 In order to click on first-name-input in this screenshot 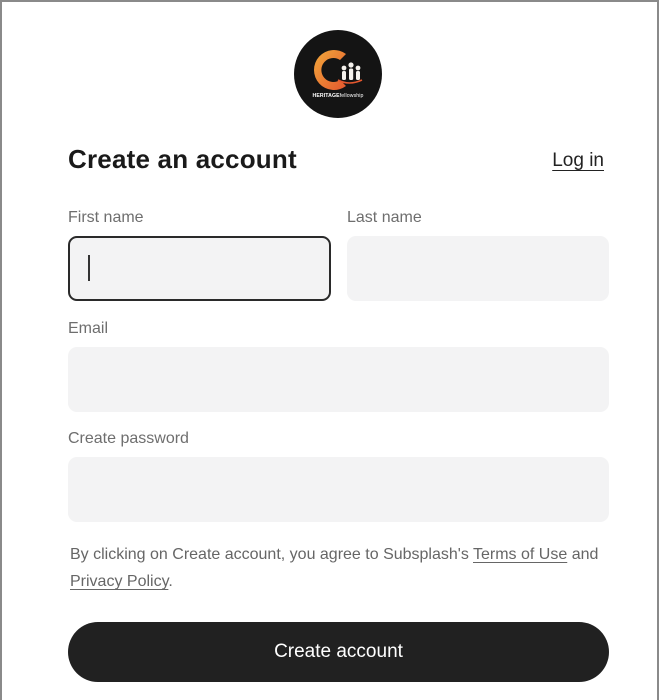, I will do `click(199, 268)`.